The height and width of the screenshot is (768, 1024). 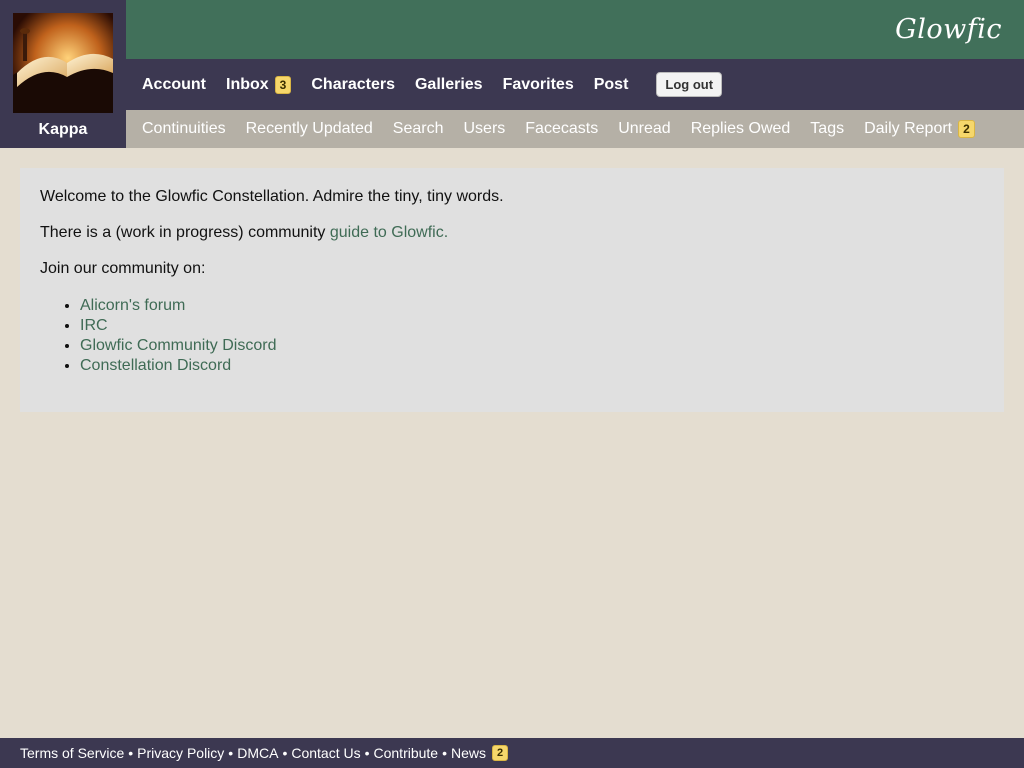 I want to click on nav-continuities: Continuities, so click(x=184, y=129).